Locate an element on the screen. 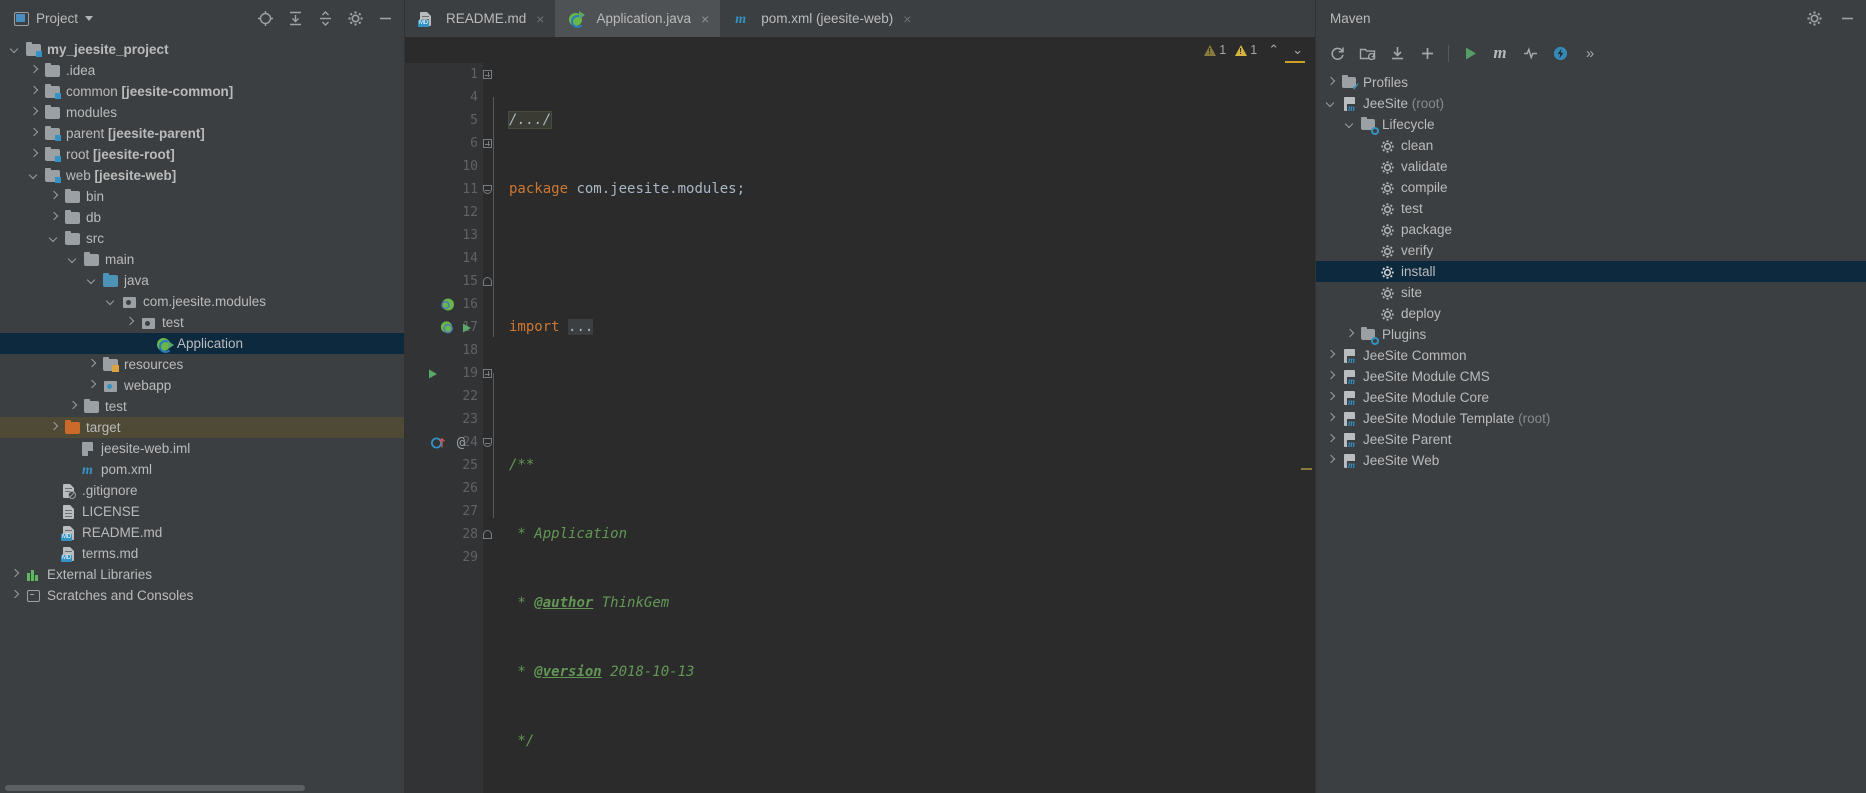 Image resolution: width=1866 pixels, height=793 pixels. tree-row-modules: modules is located at coordinates (202, 112).